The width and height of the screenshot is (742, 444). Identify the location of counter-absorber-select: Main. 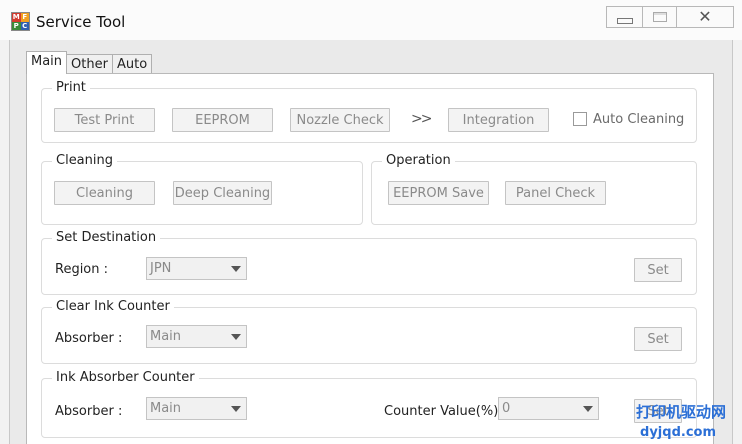
(196, 408).